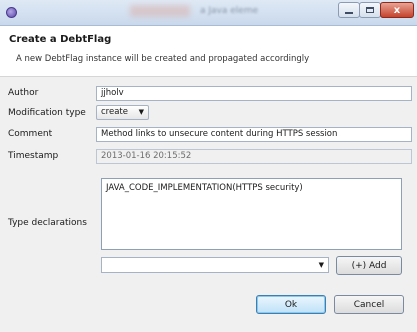 The width and height of the screenshot is (417, 332). Describe the element at coordinates (229, 11) in the screenshot. I see `window-title: a Java eleme` at that location.